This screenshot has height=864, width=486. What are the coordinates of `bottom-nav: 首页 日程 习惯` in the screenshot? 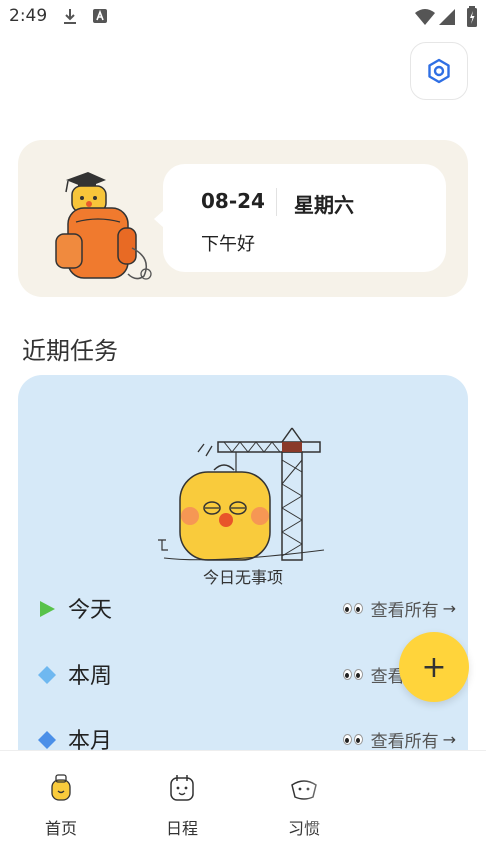 It's located at (243, 807).